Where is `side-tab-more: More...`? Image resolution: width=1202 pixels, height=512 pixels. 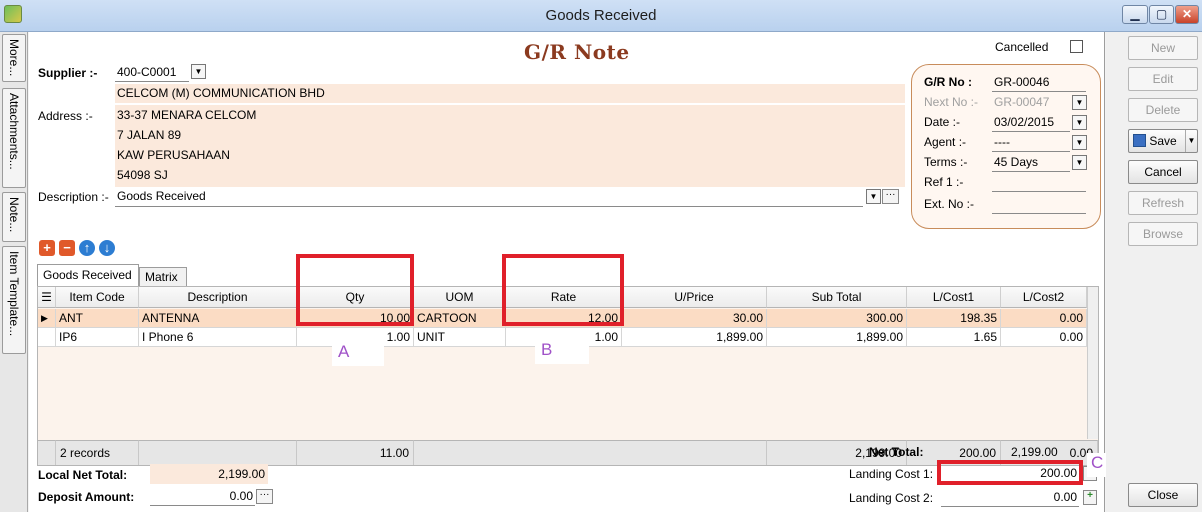
side-tab-more: More... is located at coordinates (14, 58).